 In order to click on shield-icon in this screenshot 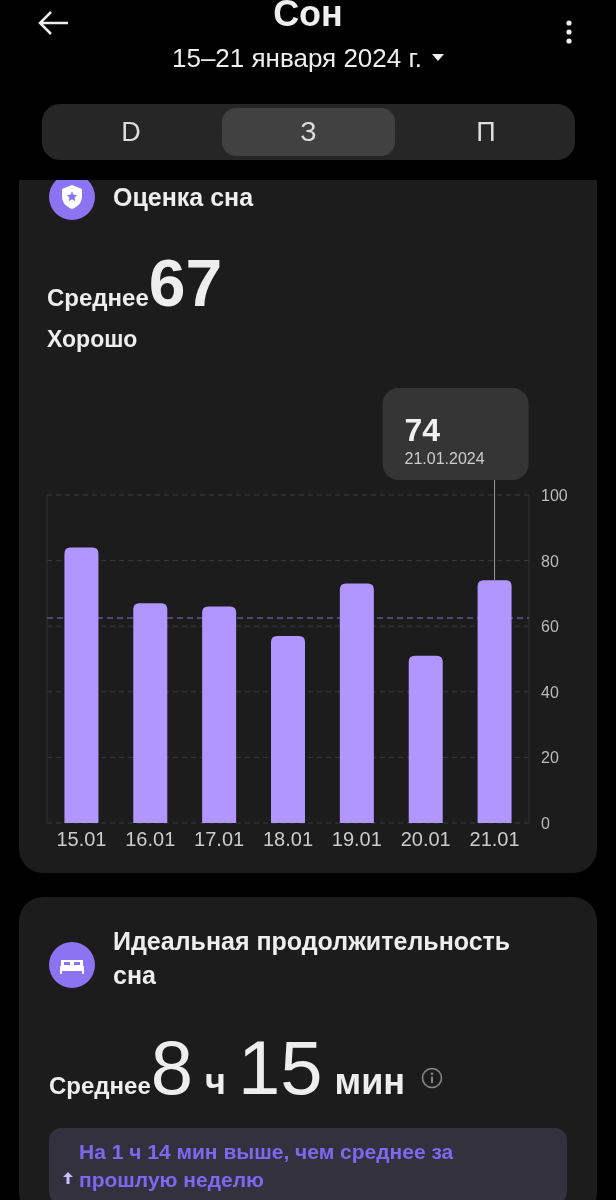, I will do `click(72, 200)`.